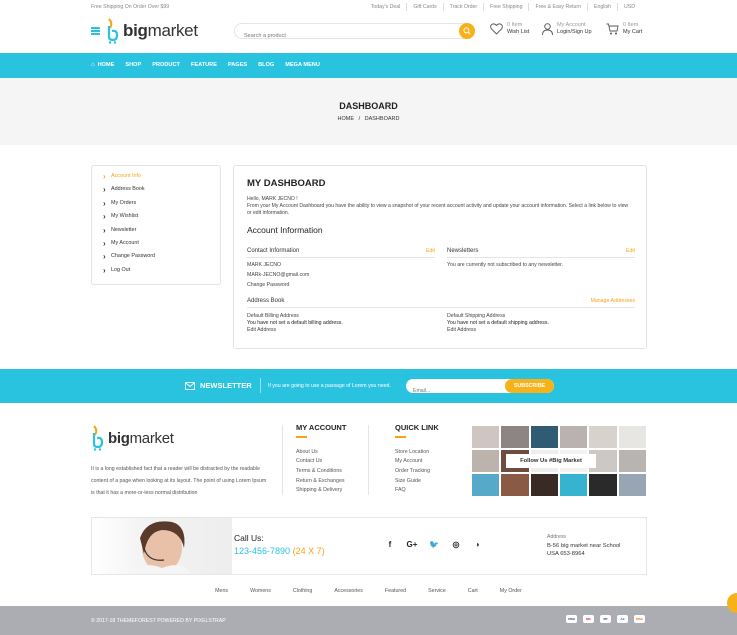 Image resolution: width=737 pixels, height=635 pixels. What do you see at coordinates (478, 544) in the screenshot?
I see `rss-icon: ◗` at bounding box center [478, 544].